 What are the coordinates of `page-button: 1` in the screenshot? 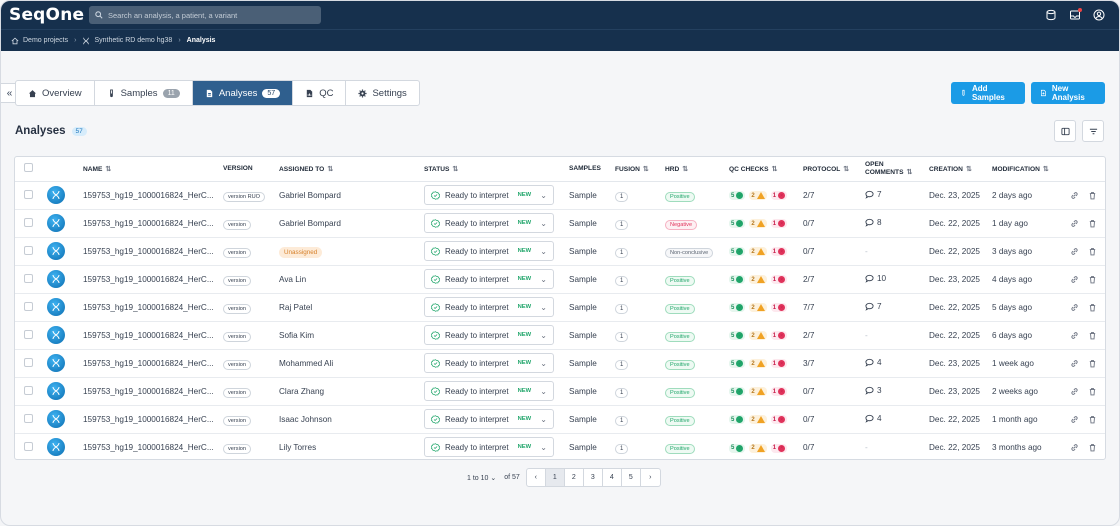 It's located at (555, 477).